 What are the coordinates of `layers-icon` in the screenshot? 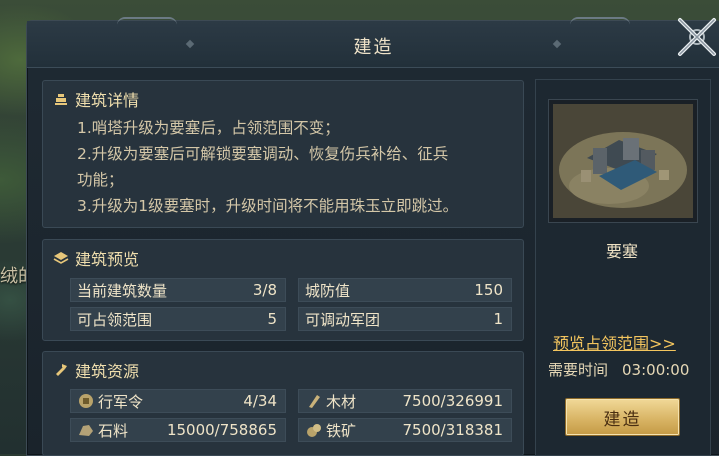 It's located at (61, 258).